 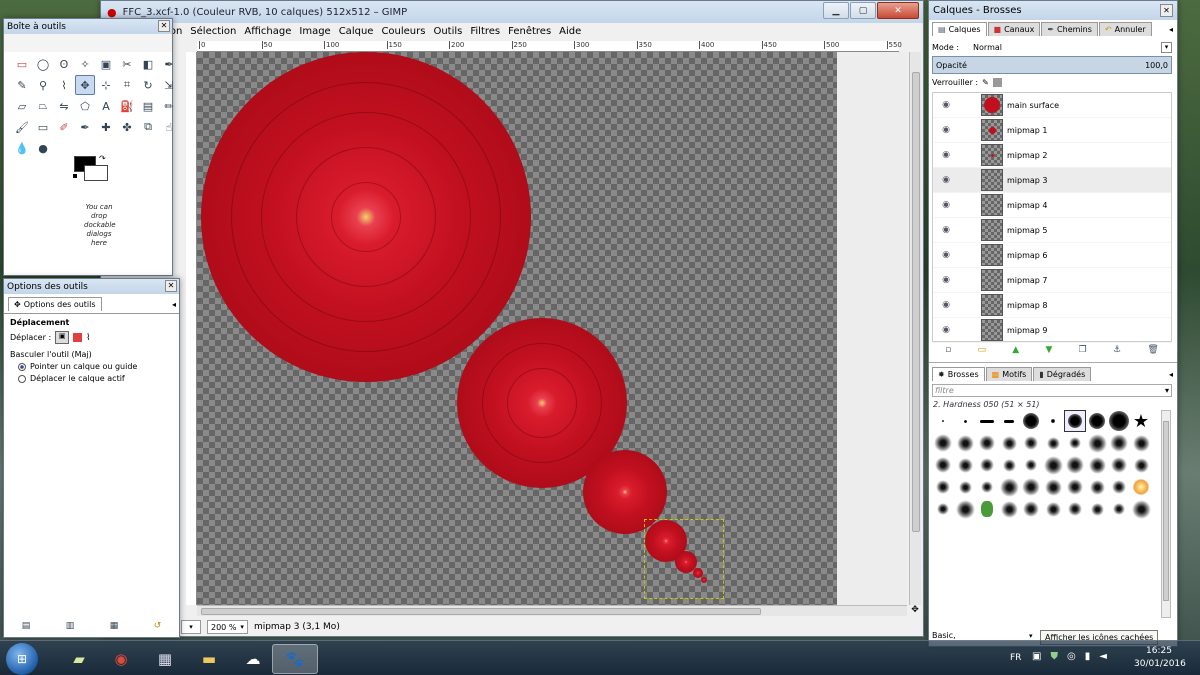 What do you see at coordinates (1052, 65) in the screenshot?
I see `opacity-slider: Opacité 100,0` at bounding box center [1052, 65].